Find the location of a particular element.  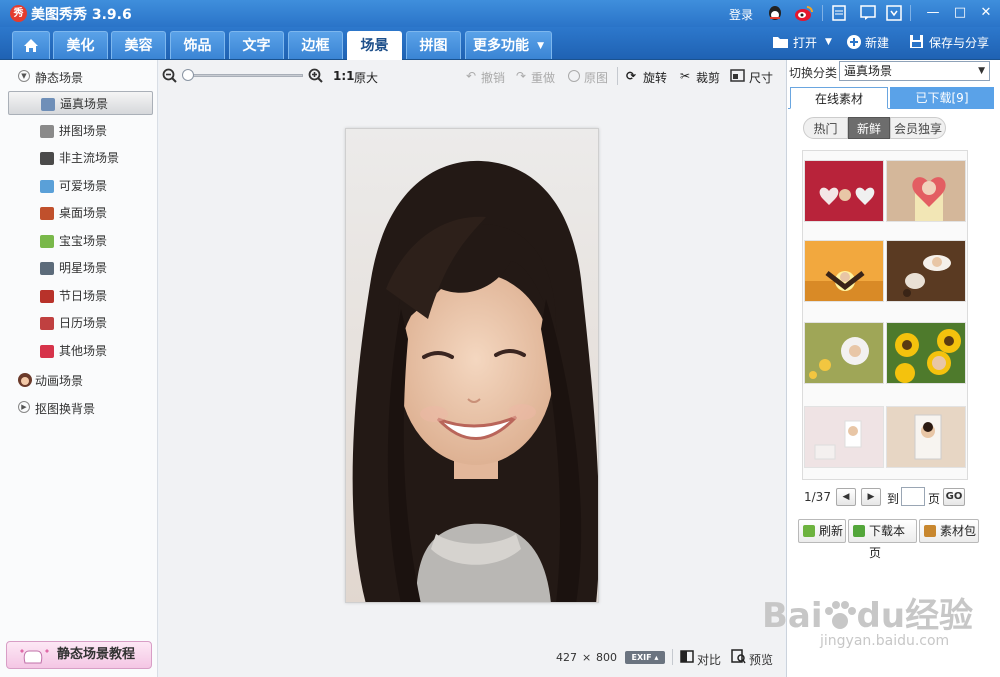

minimize-icon: — is located at coordinates (933, 13).